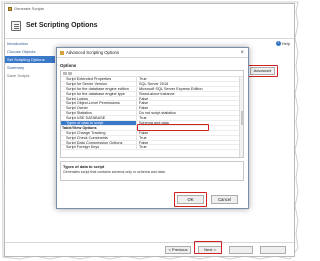 Image resolution: width=320 pixels, height=261 pixels. Describe the element at coordinates (30, 59) in the screenshot. I see `sidebar-item-set-scripting-options: Set Scripting Options` at that location.